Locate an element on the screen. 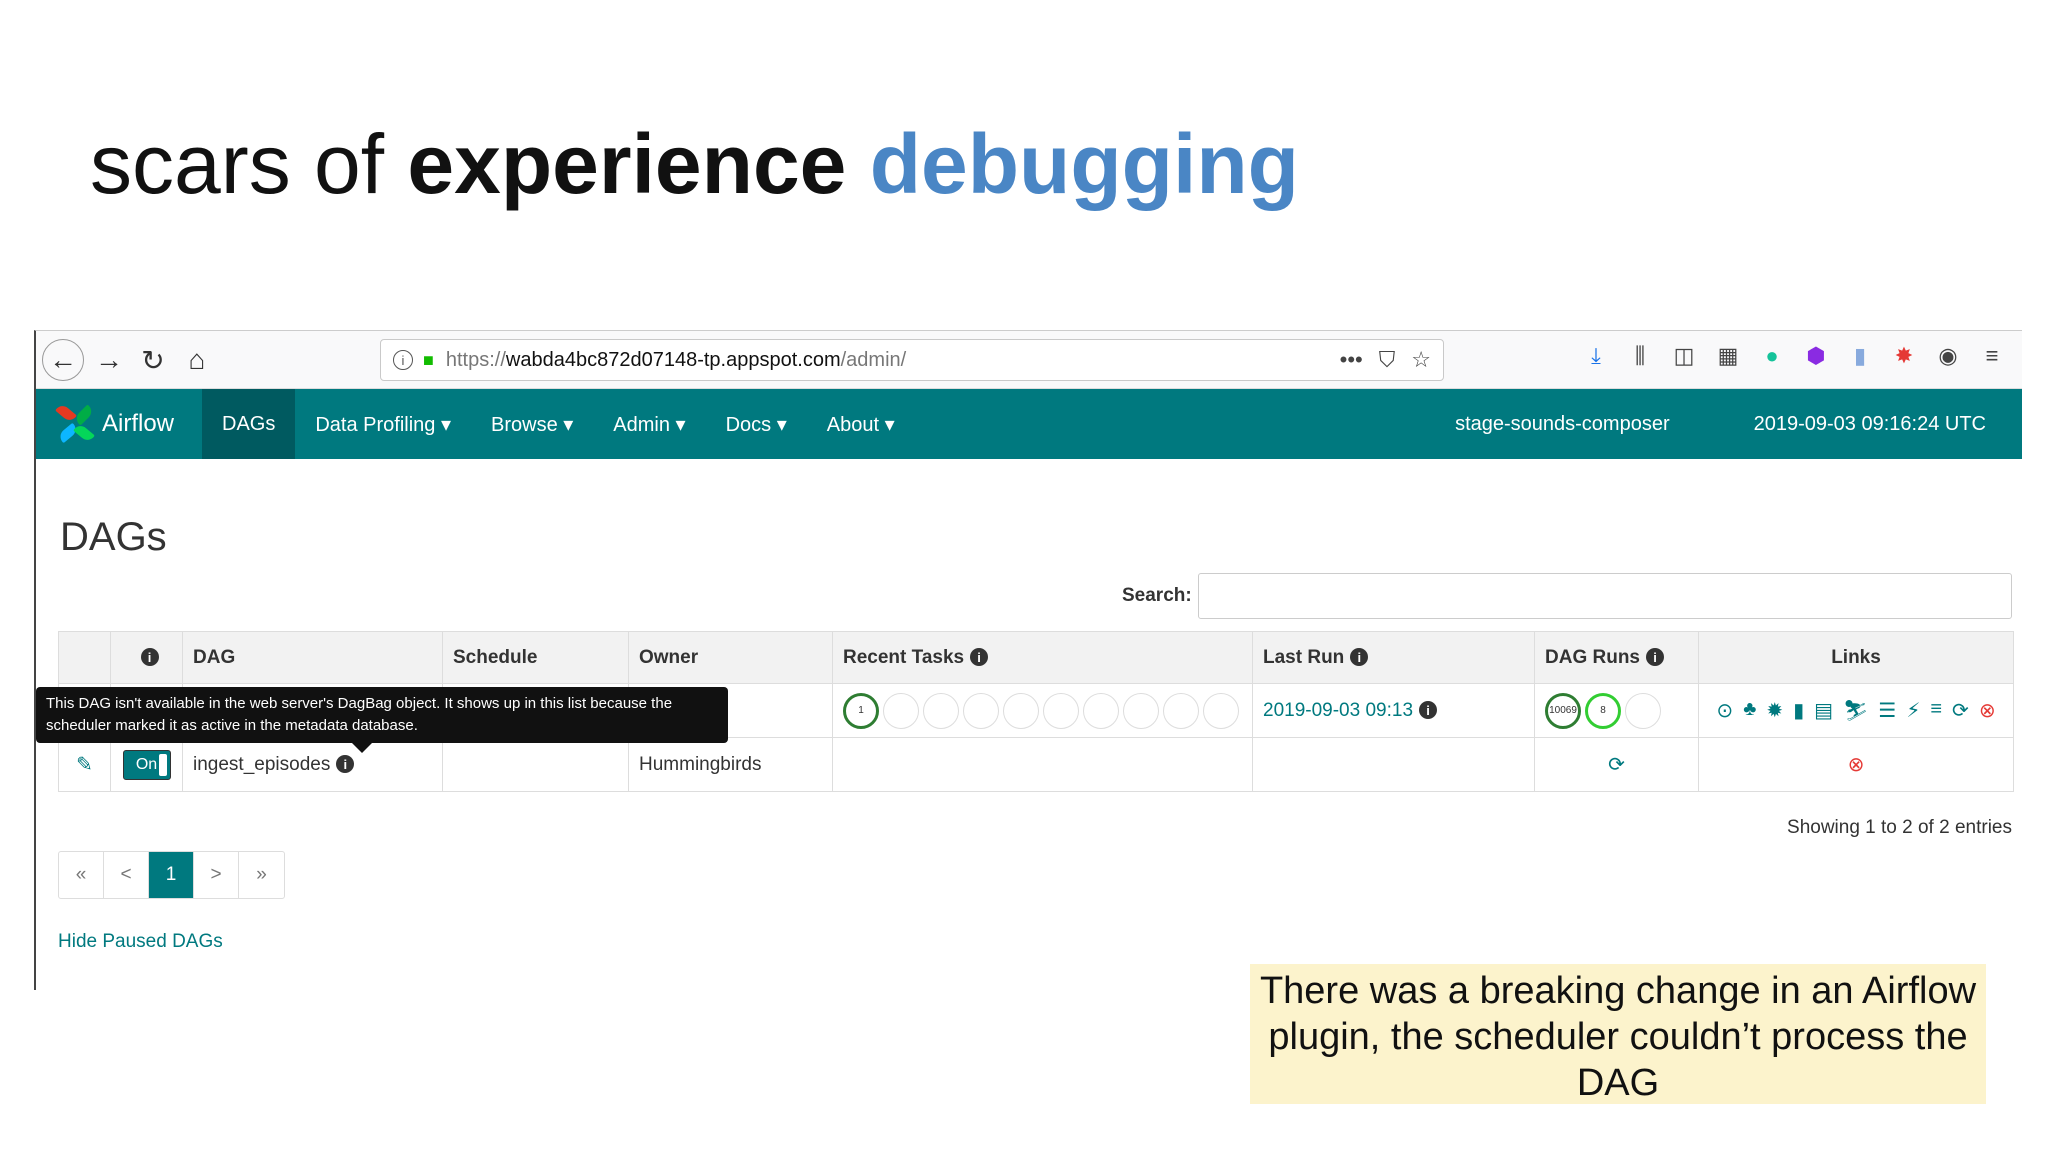 The height and width of the screenshot is (1152, 2048). landing-times-icon: ⛷ is located at coordinates (1855, 710).